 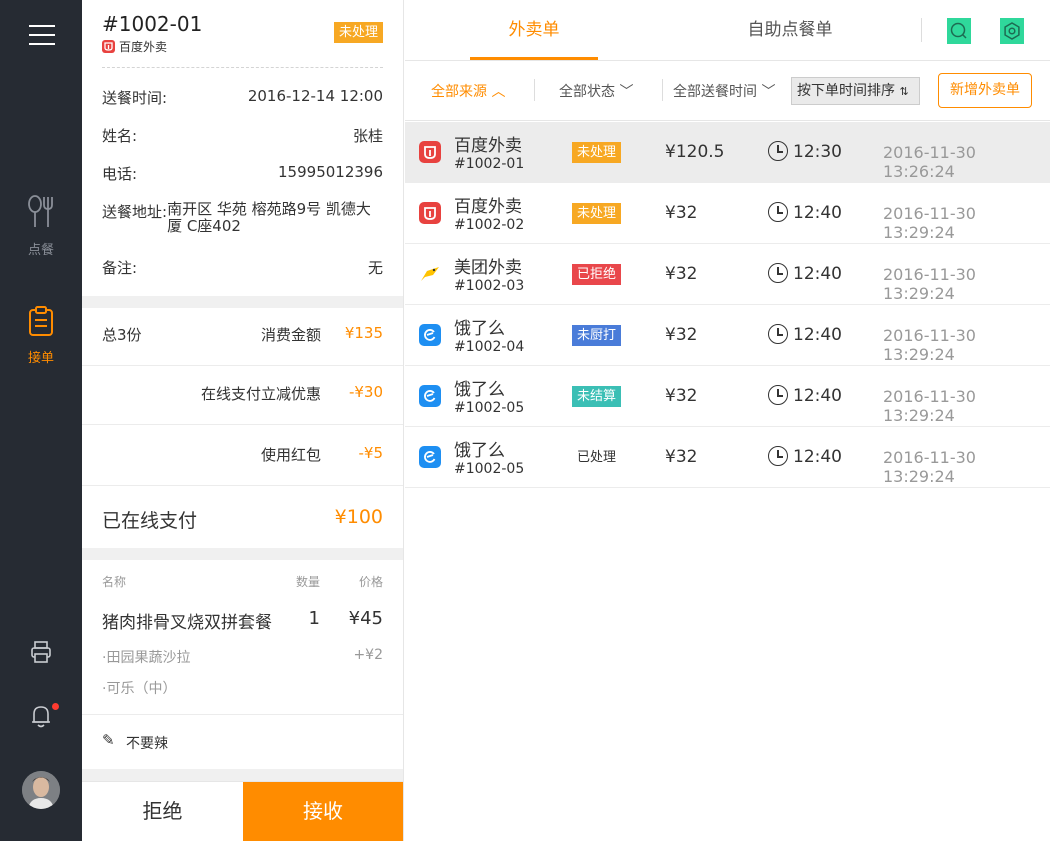 What do you see at coordinates (358, 517) in the screenshot?
I see `paid-amount: ¥100` at bounding box center [358, 517].